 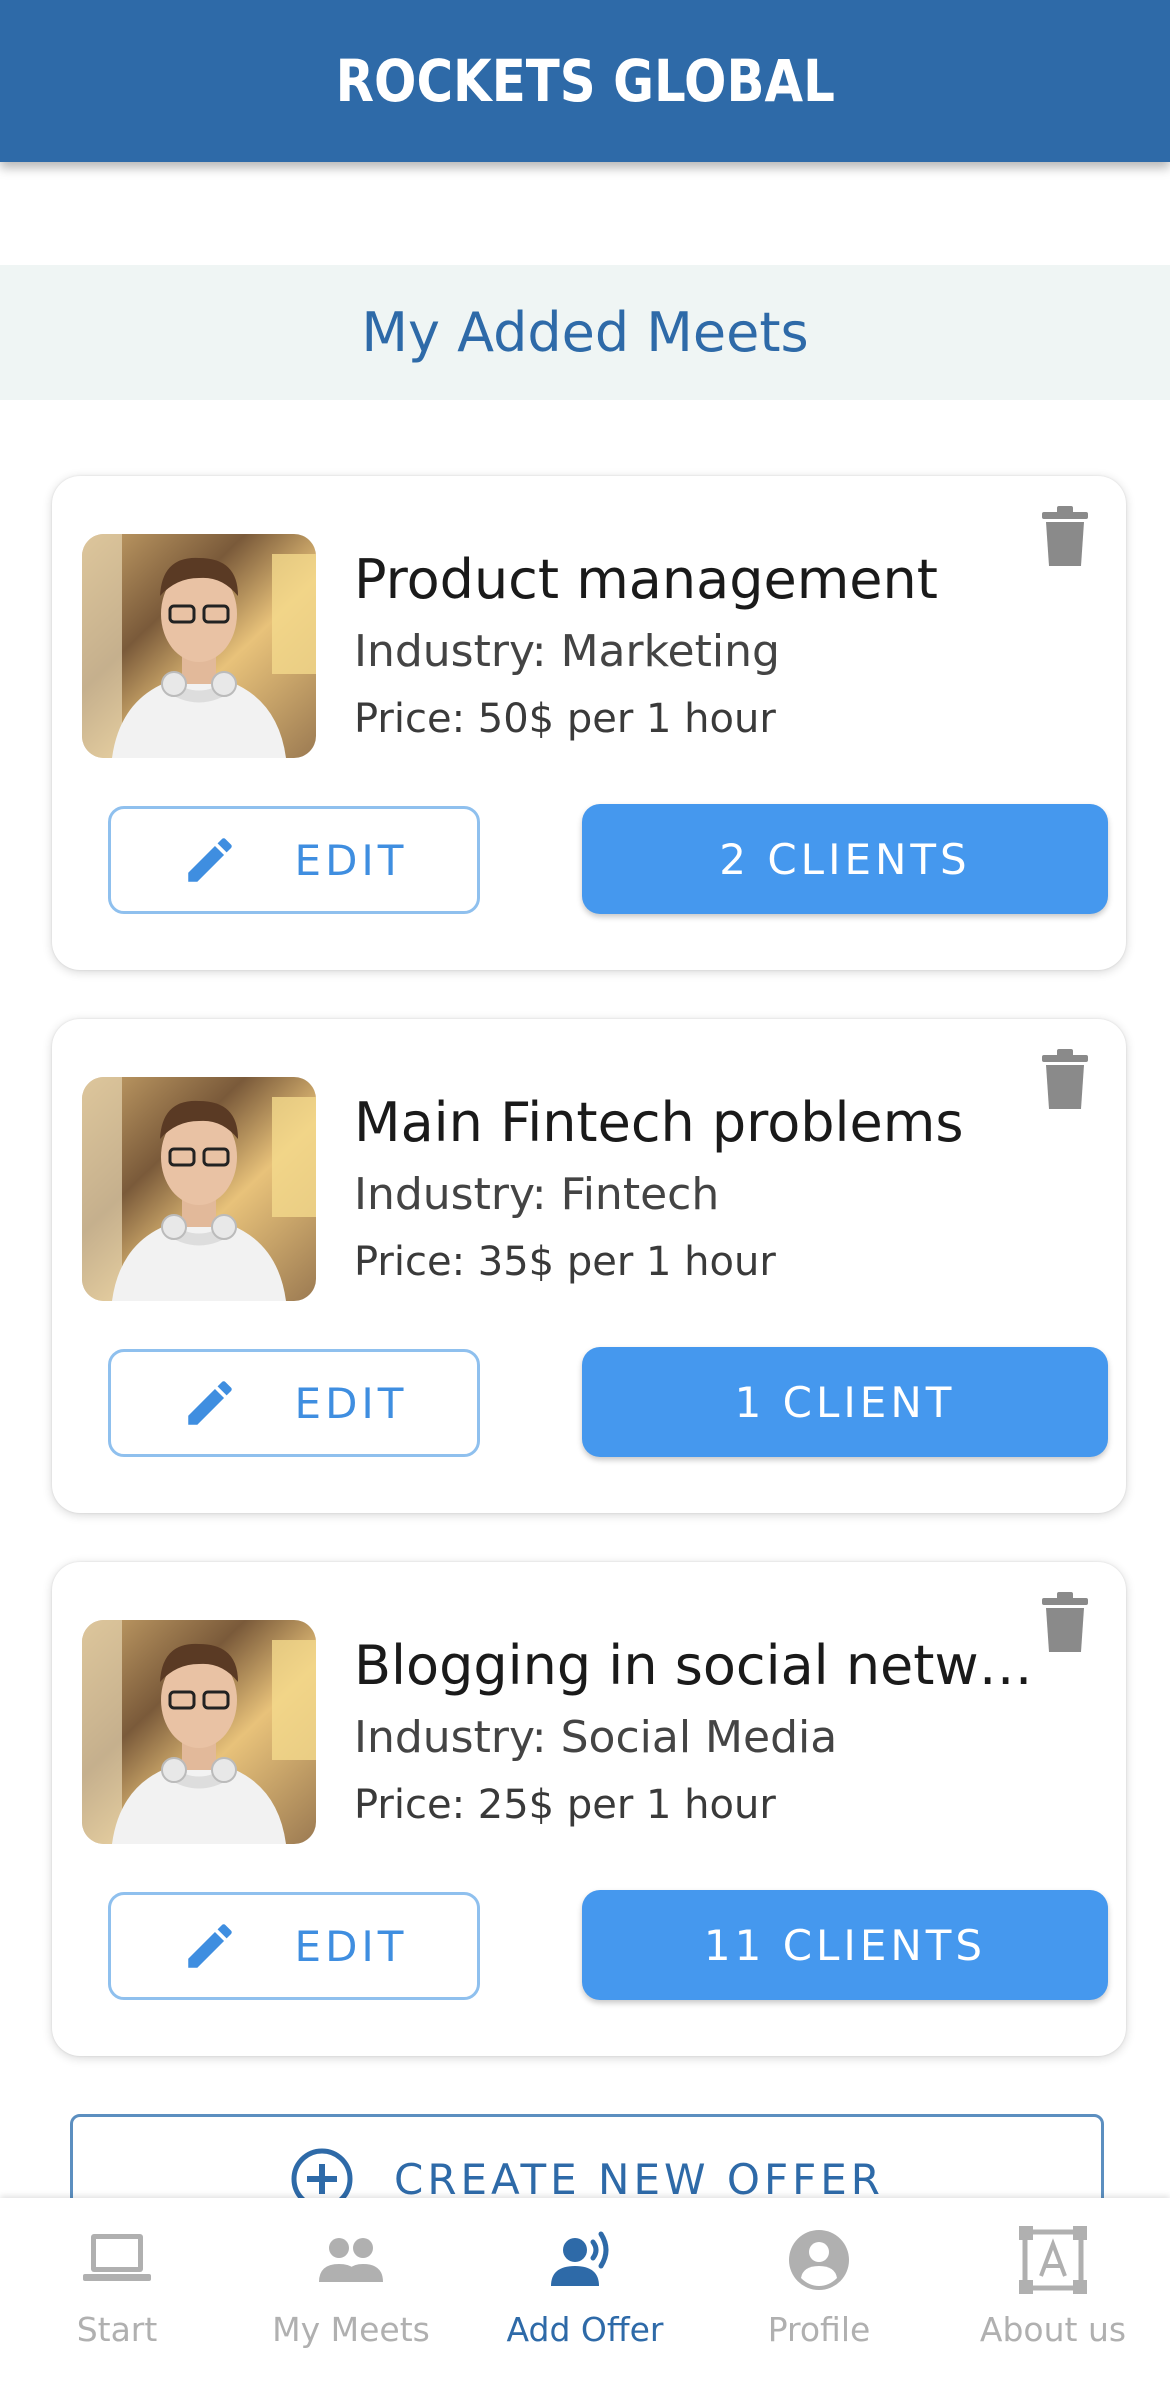 I want to click on app-header: ROCKETS GLOBAL, so click(x=585, y=81).